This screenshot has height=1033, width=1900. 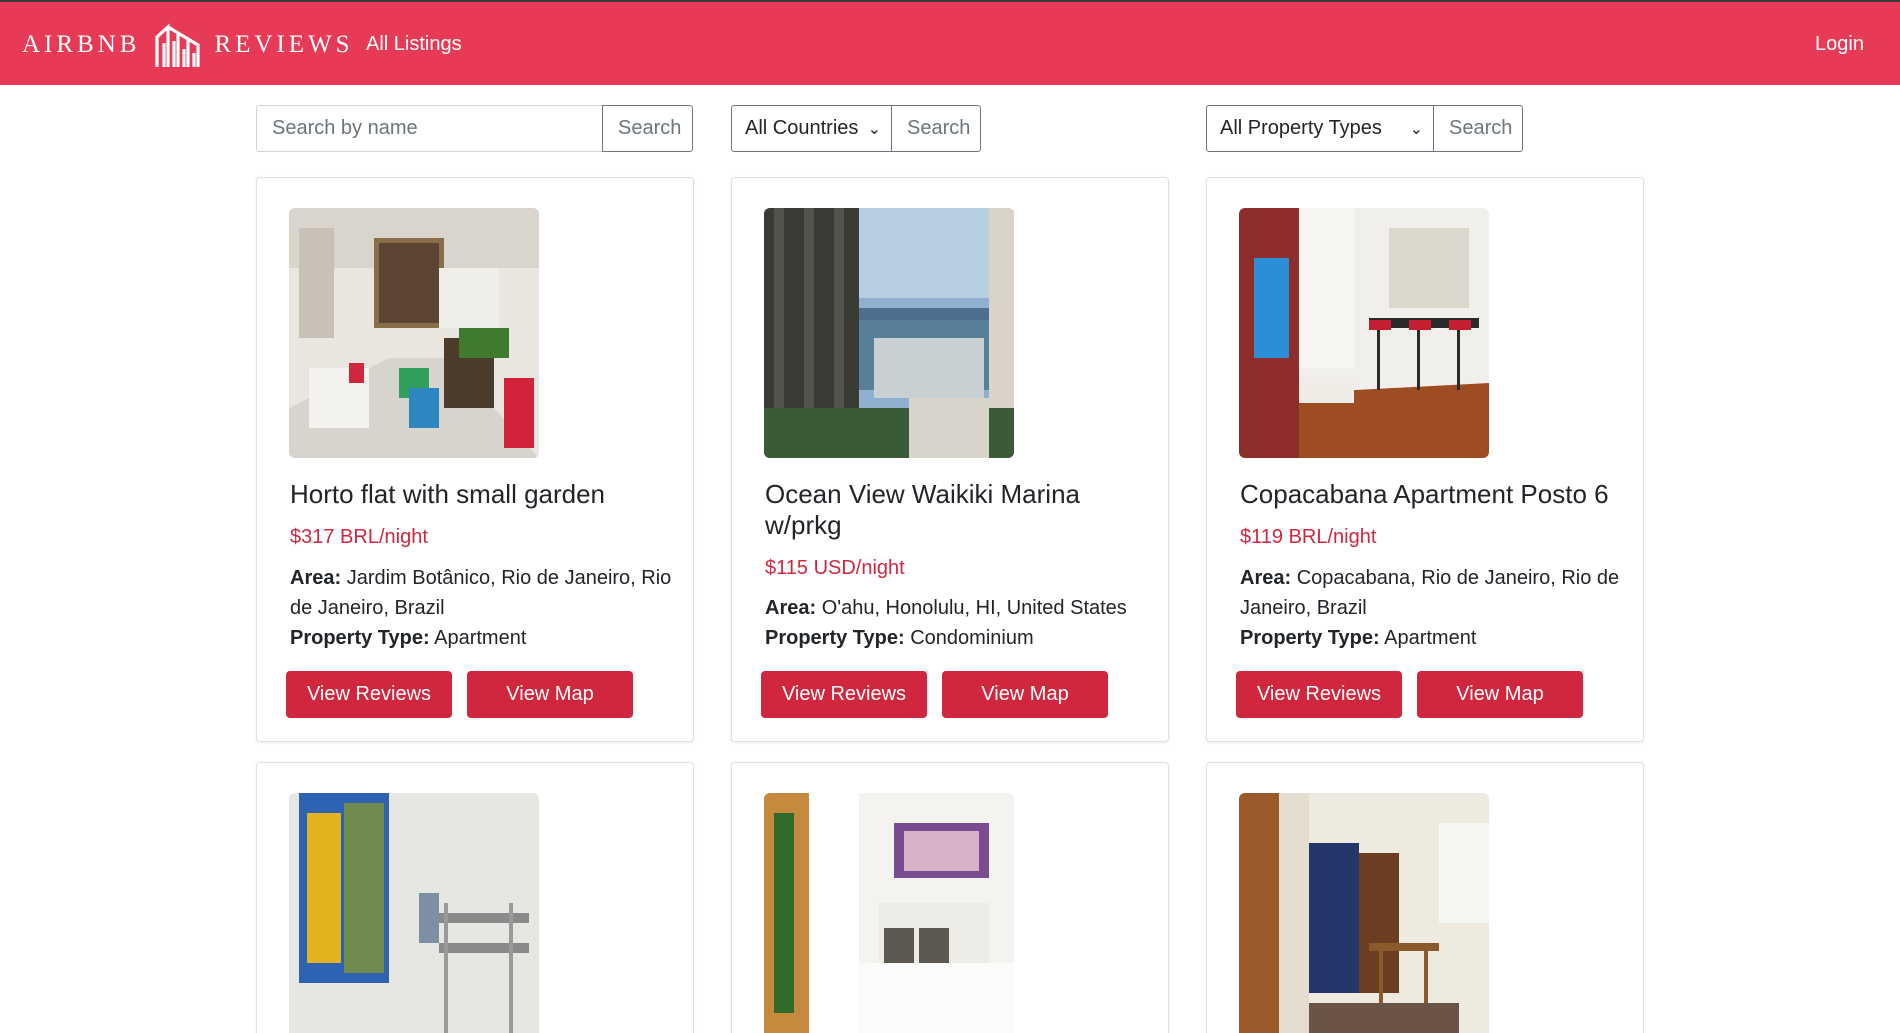 What do you see at coordinates (922, 509) in the screenshot?
I see `listing-title: Ocean View Waikiki Marina w/prkg` at bounding box center [922, 509].